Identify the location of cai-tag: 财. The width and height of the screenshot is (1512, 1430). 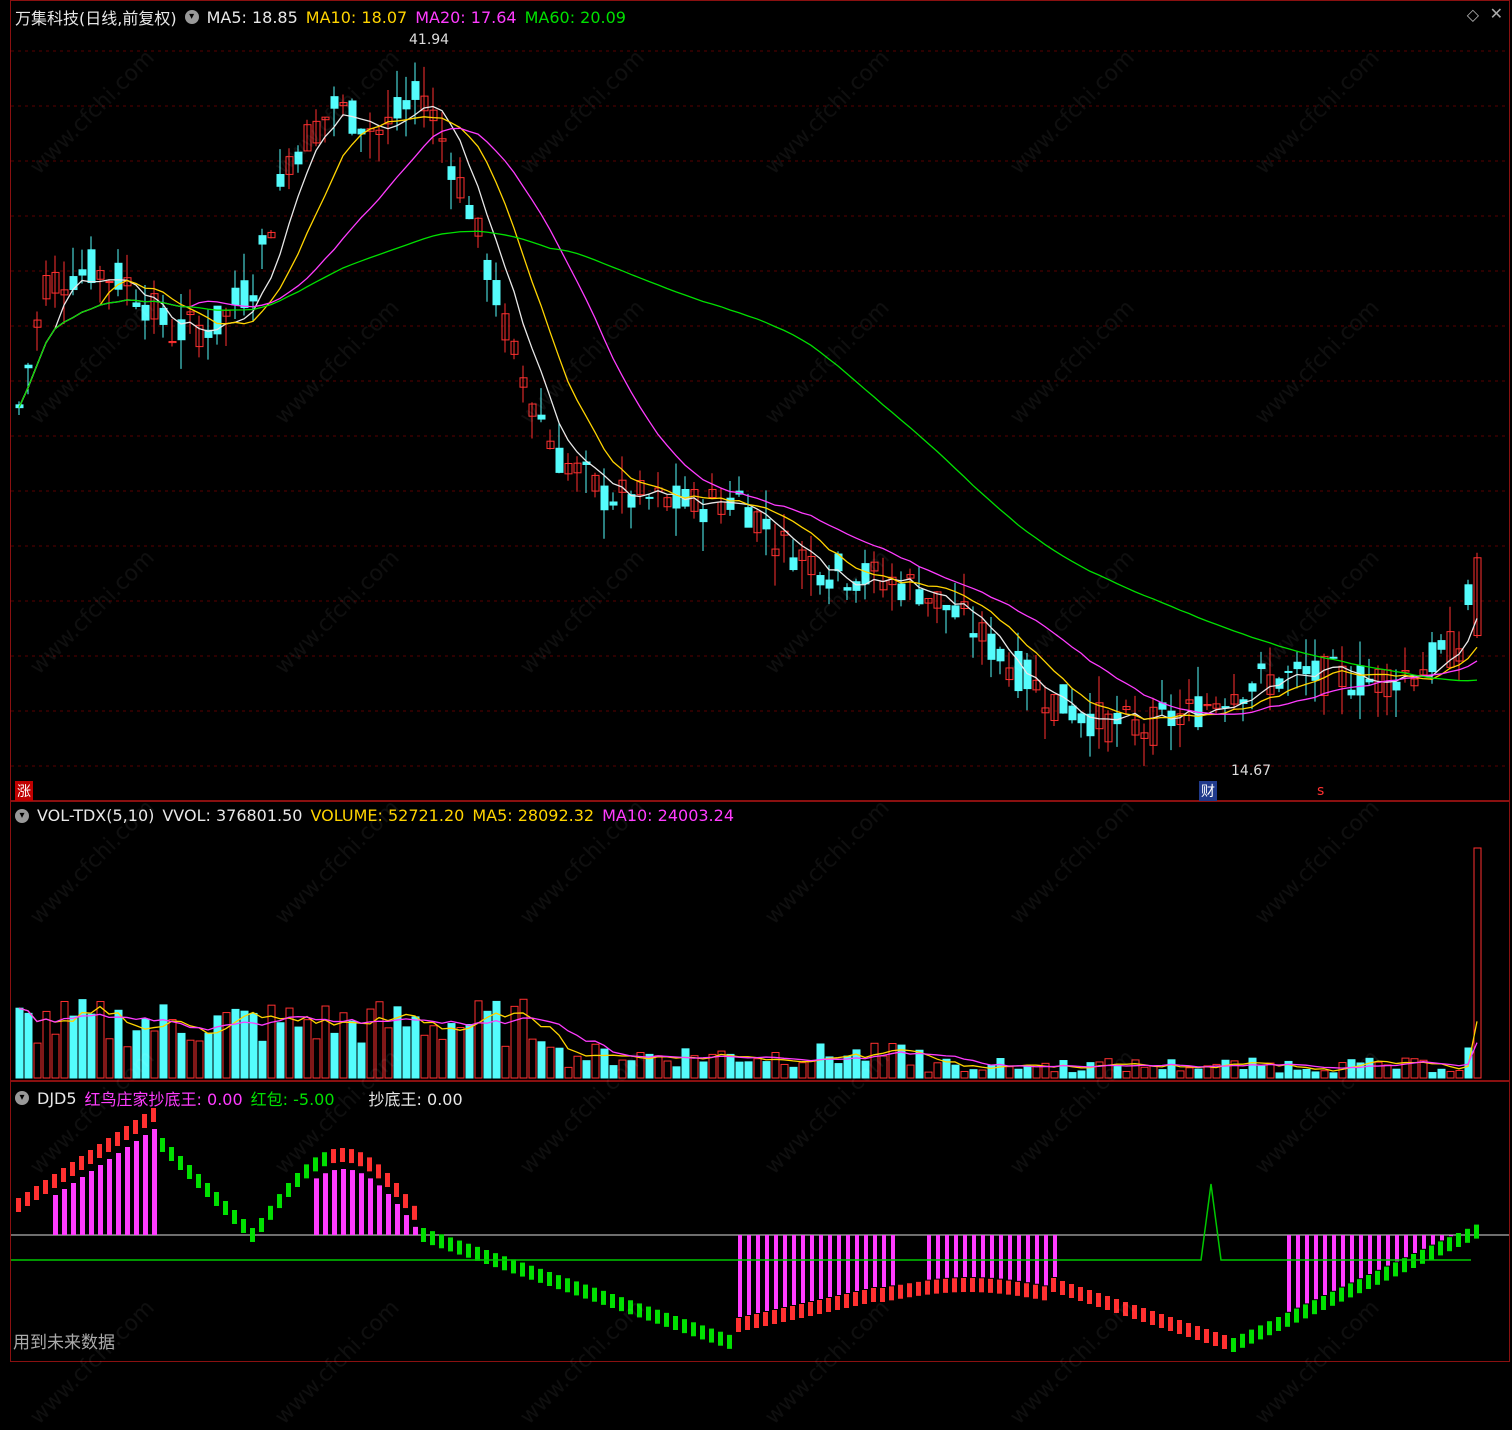
(1208, 791).